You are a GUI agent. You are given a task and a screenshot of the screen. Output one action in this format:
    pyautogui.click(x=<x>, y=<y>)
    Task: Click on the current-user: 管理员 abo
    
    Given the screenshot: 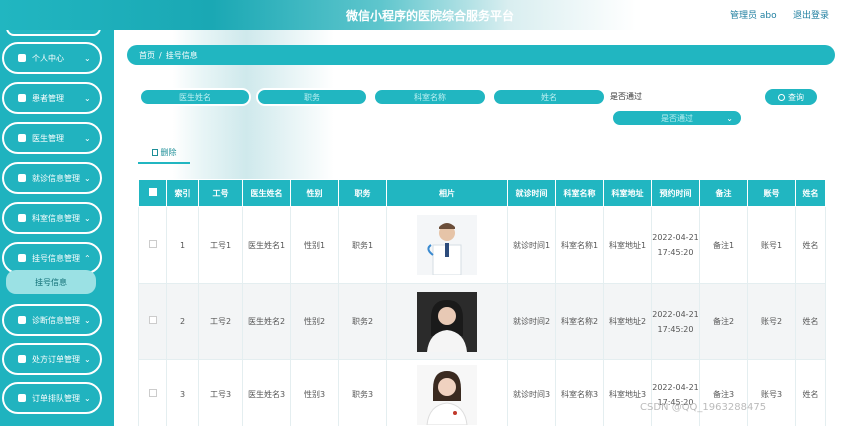 What is the action you would take?
    pyautogui.click(x=753, y=14)
    